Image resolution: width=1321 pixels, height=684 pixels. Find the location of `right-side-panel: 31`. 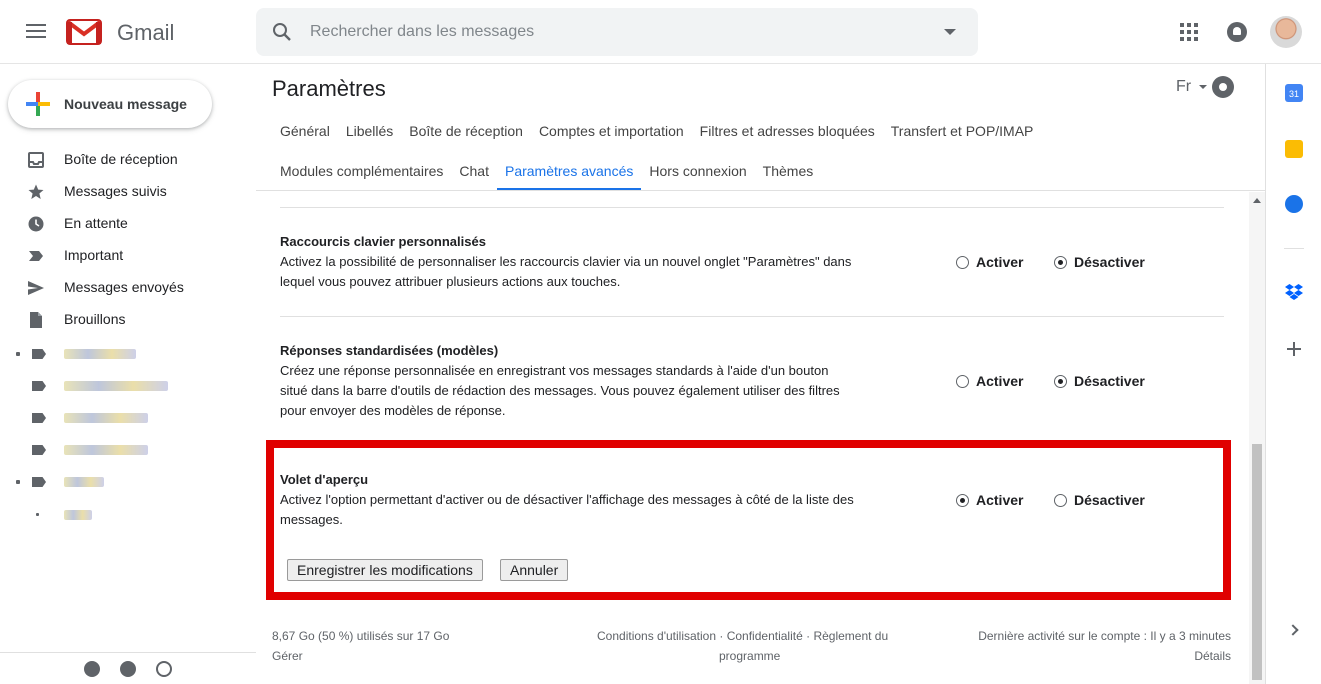

right-side-panel: 31 is located at coordinates (1293, 374).